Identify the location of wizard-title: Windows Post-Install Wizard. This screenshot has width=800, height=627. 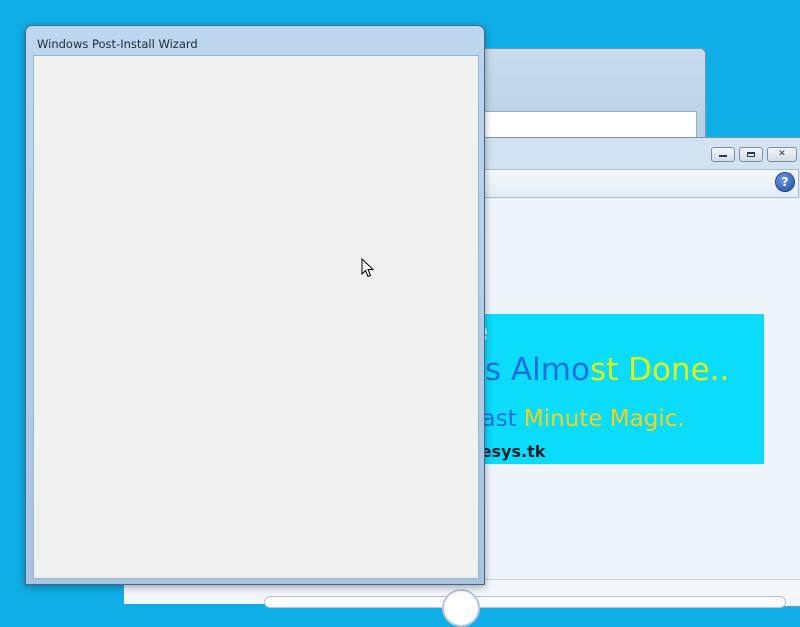
(117, 44).